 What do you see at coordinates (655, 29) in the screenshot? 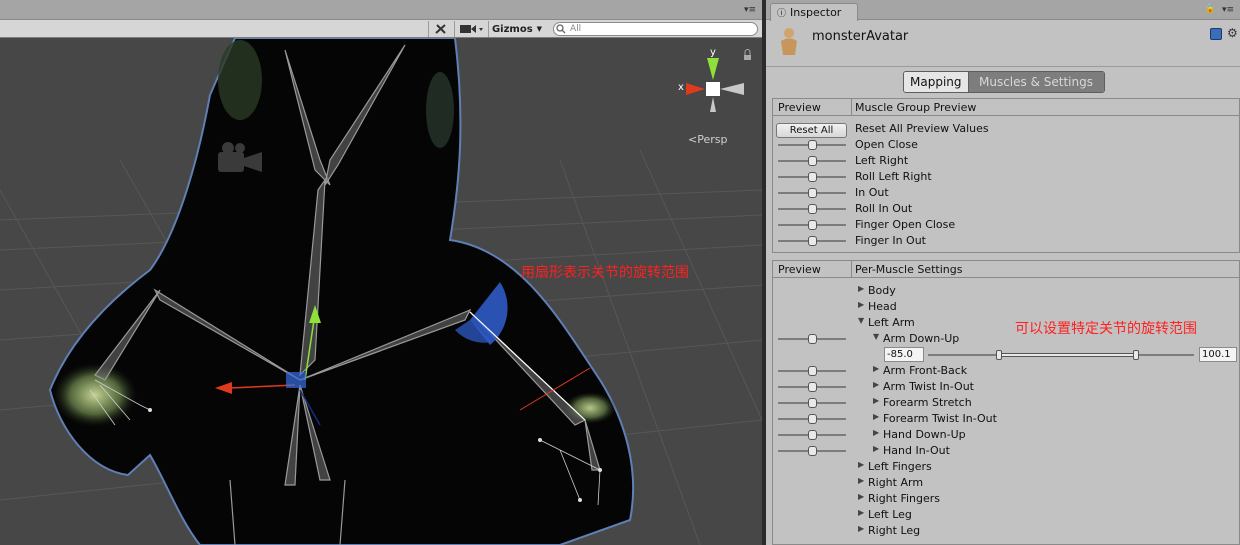
I see `scene-search-input: All` at bounding box center [655, 29].